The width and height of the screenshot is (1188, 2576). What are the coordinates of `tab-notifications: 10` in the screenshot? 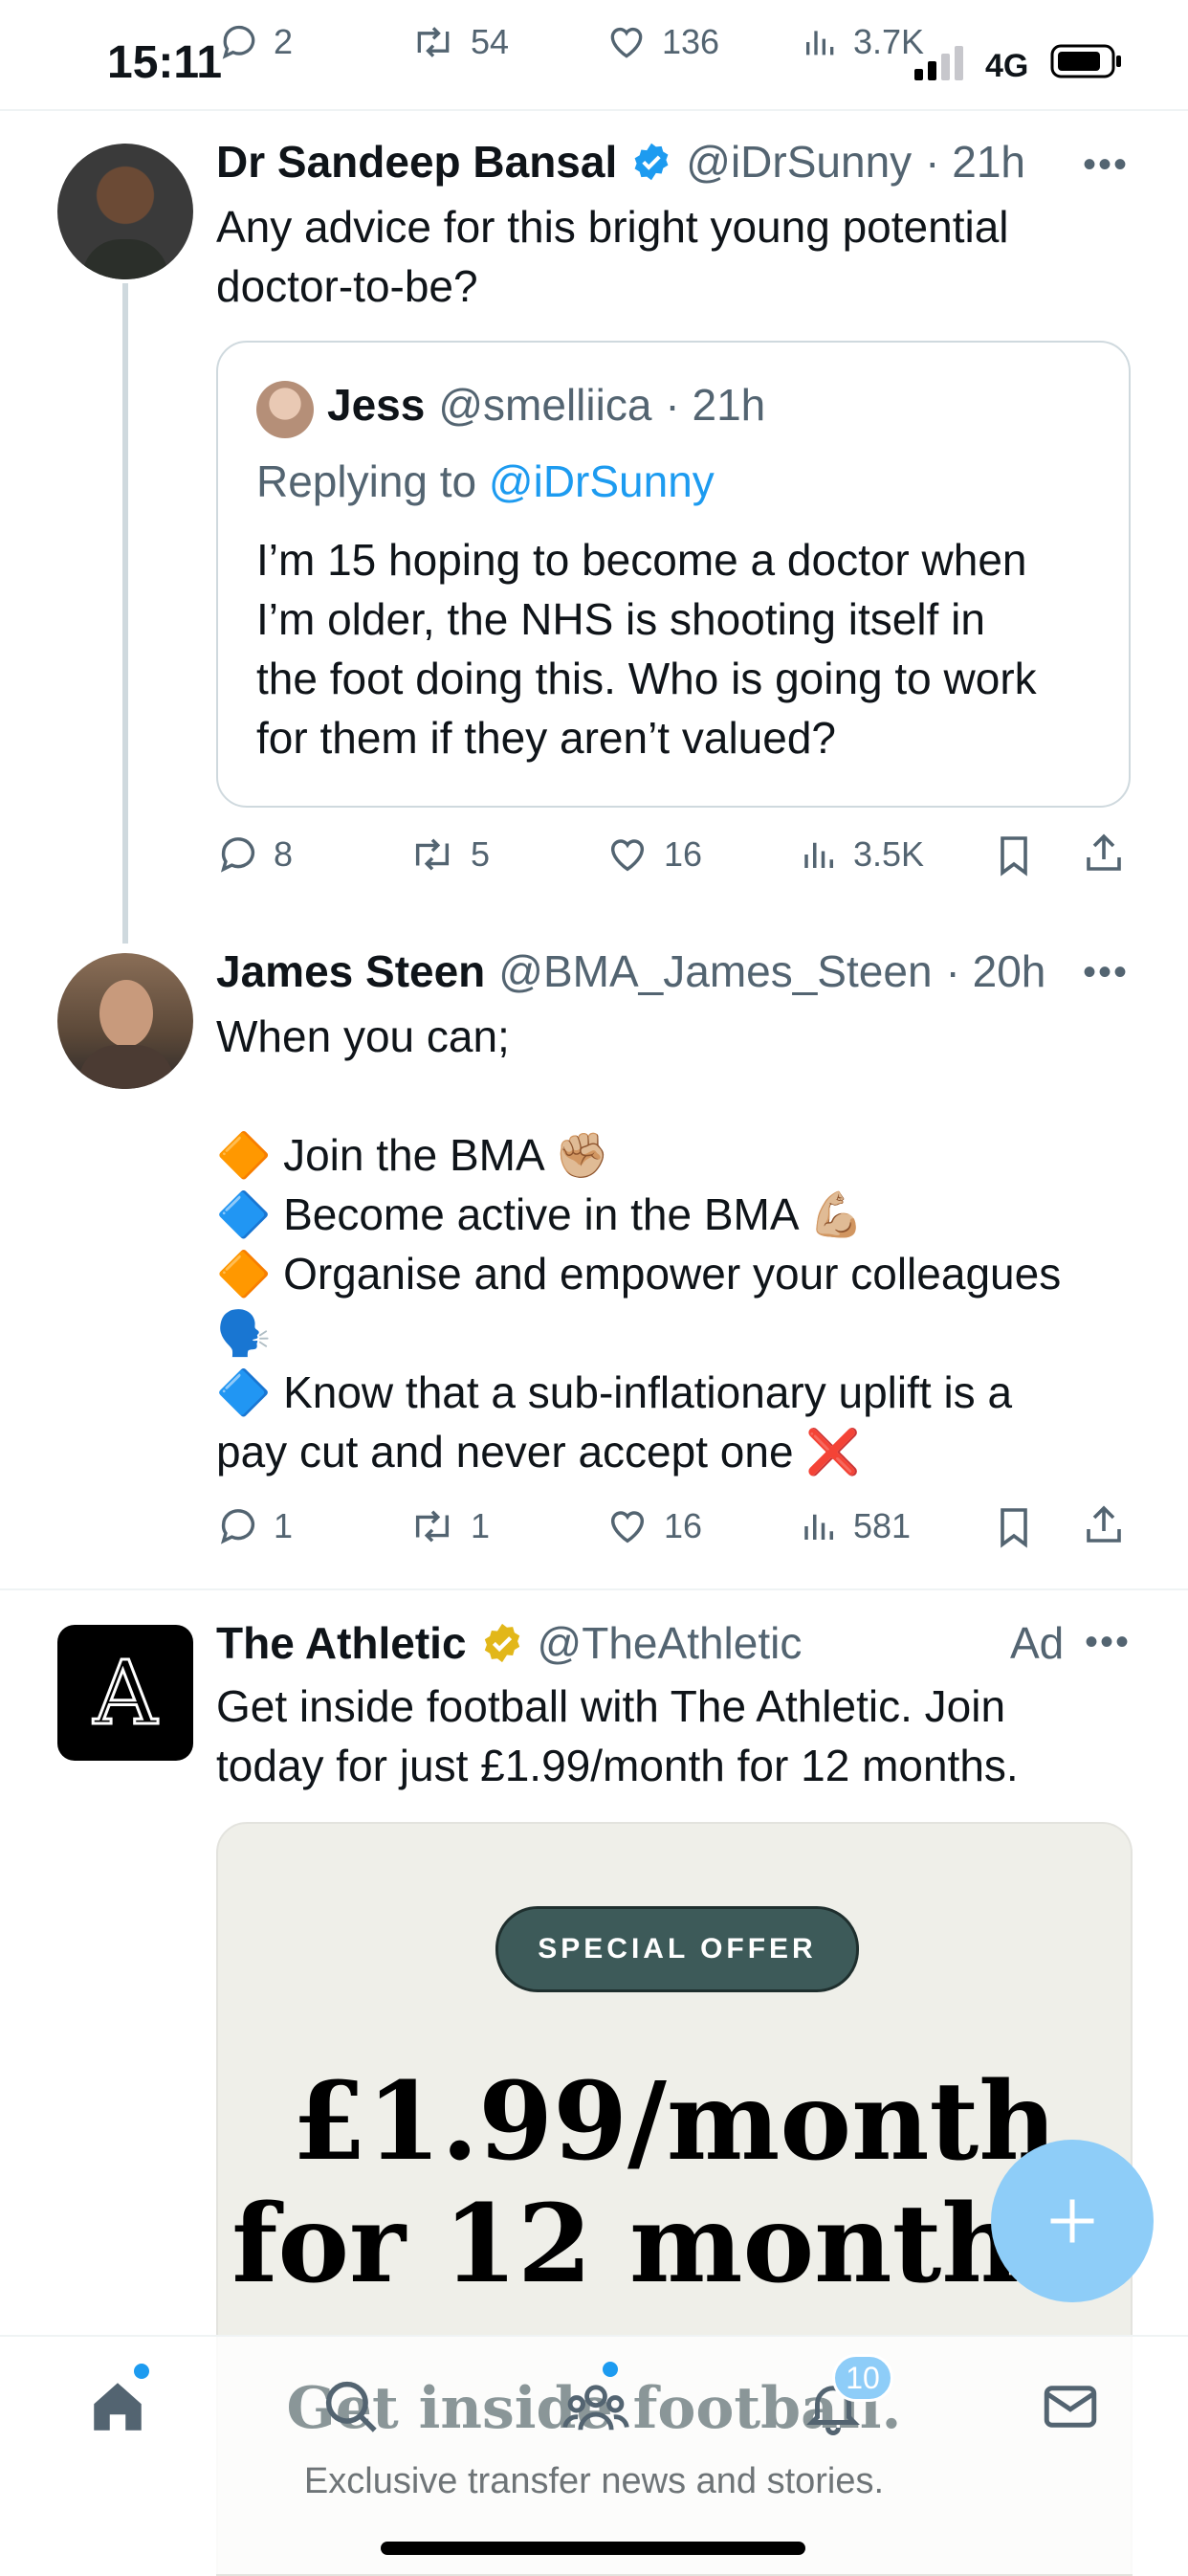 It's located at (847, 2396).